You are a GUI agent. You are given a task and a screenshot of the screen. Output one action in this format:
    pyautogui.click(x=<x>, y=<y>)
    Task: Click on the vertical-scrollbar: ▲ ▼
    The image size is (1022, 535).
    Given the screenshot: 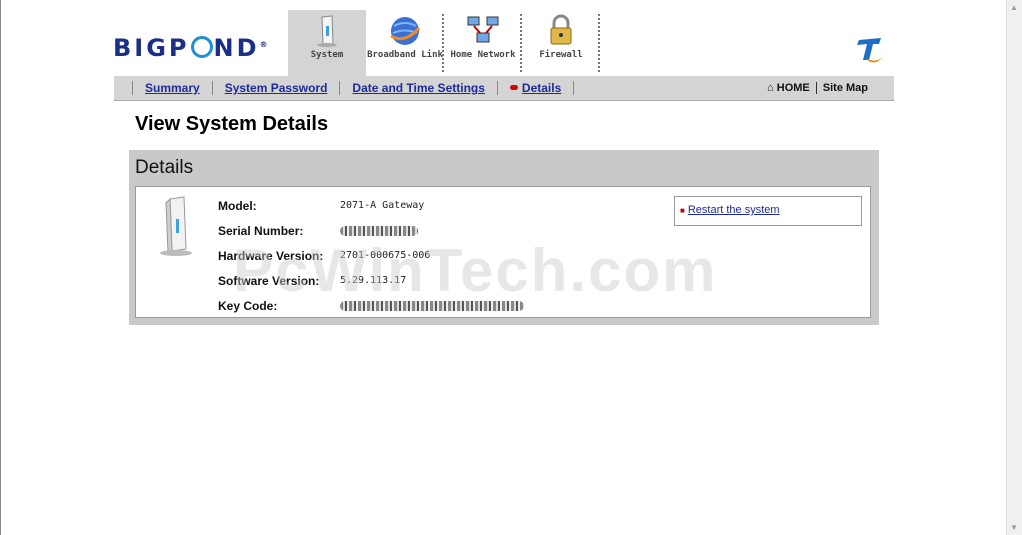 What is the action you would take?
    pyautogui.click(x=1014, y=267)
    